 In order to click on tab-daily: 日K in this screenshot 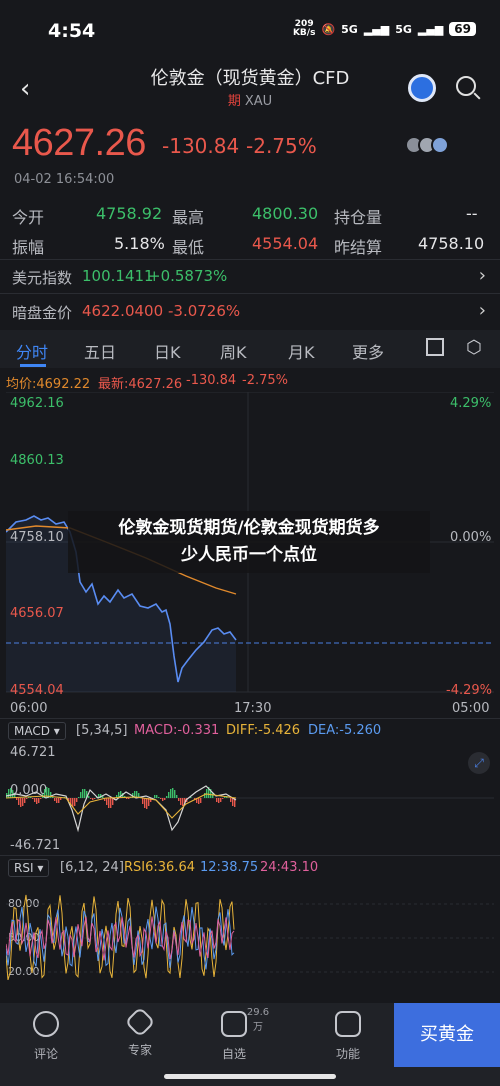, I will do `click(167, 351)`.